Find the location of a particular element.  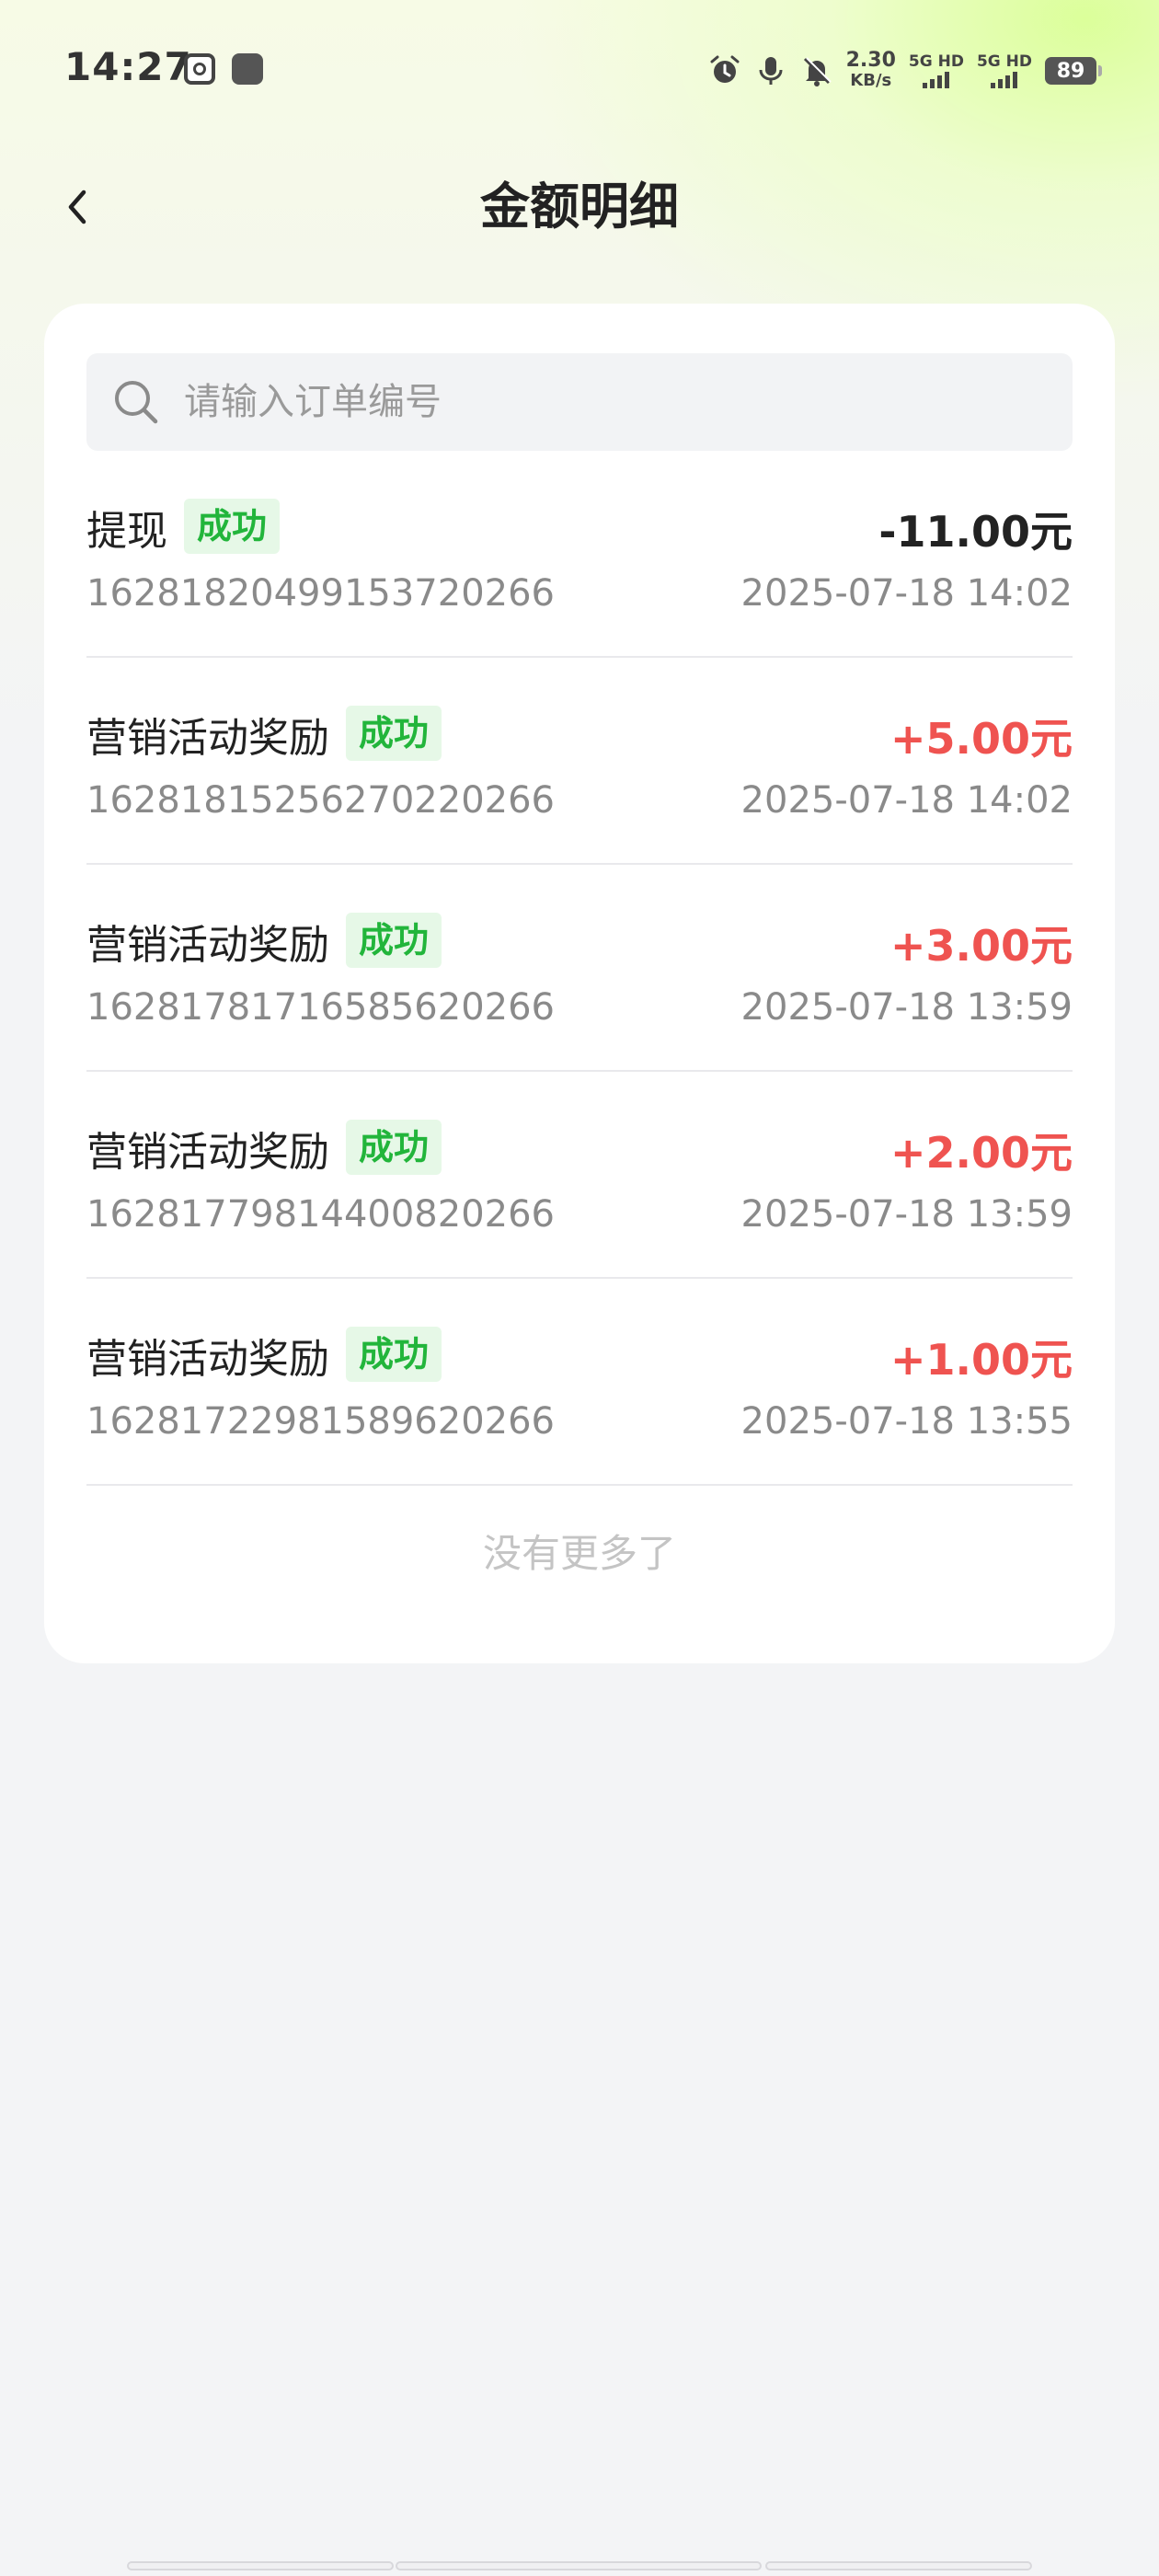

sim2-signal: 5G HD is located at coordinates (1004, 70).